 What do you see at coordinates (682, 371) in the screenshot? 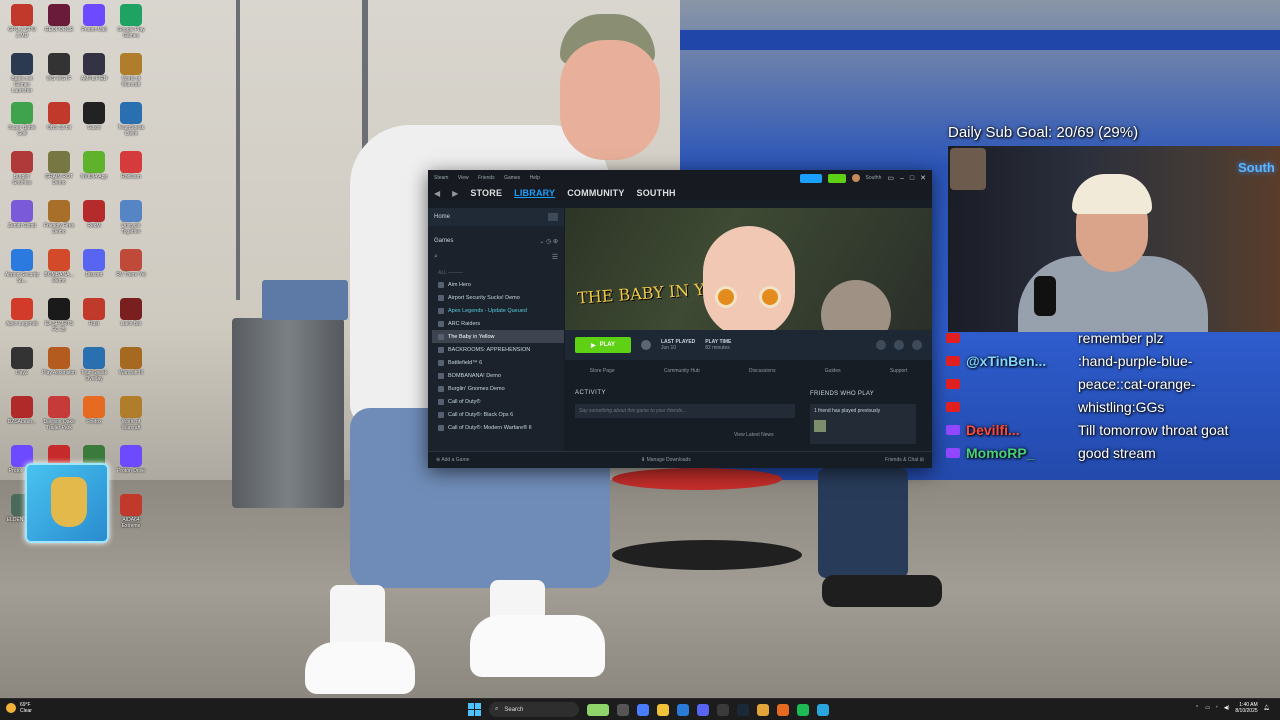
I see `subnav-community-hub: Community Hub` at bounding box center [682, 371].